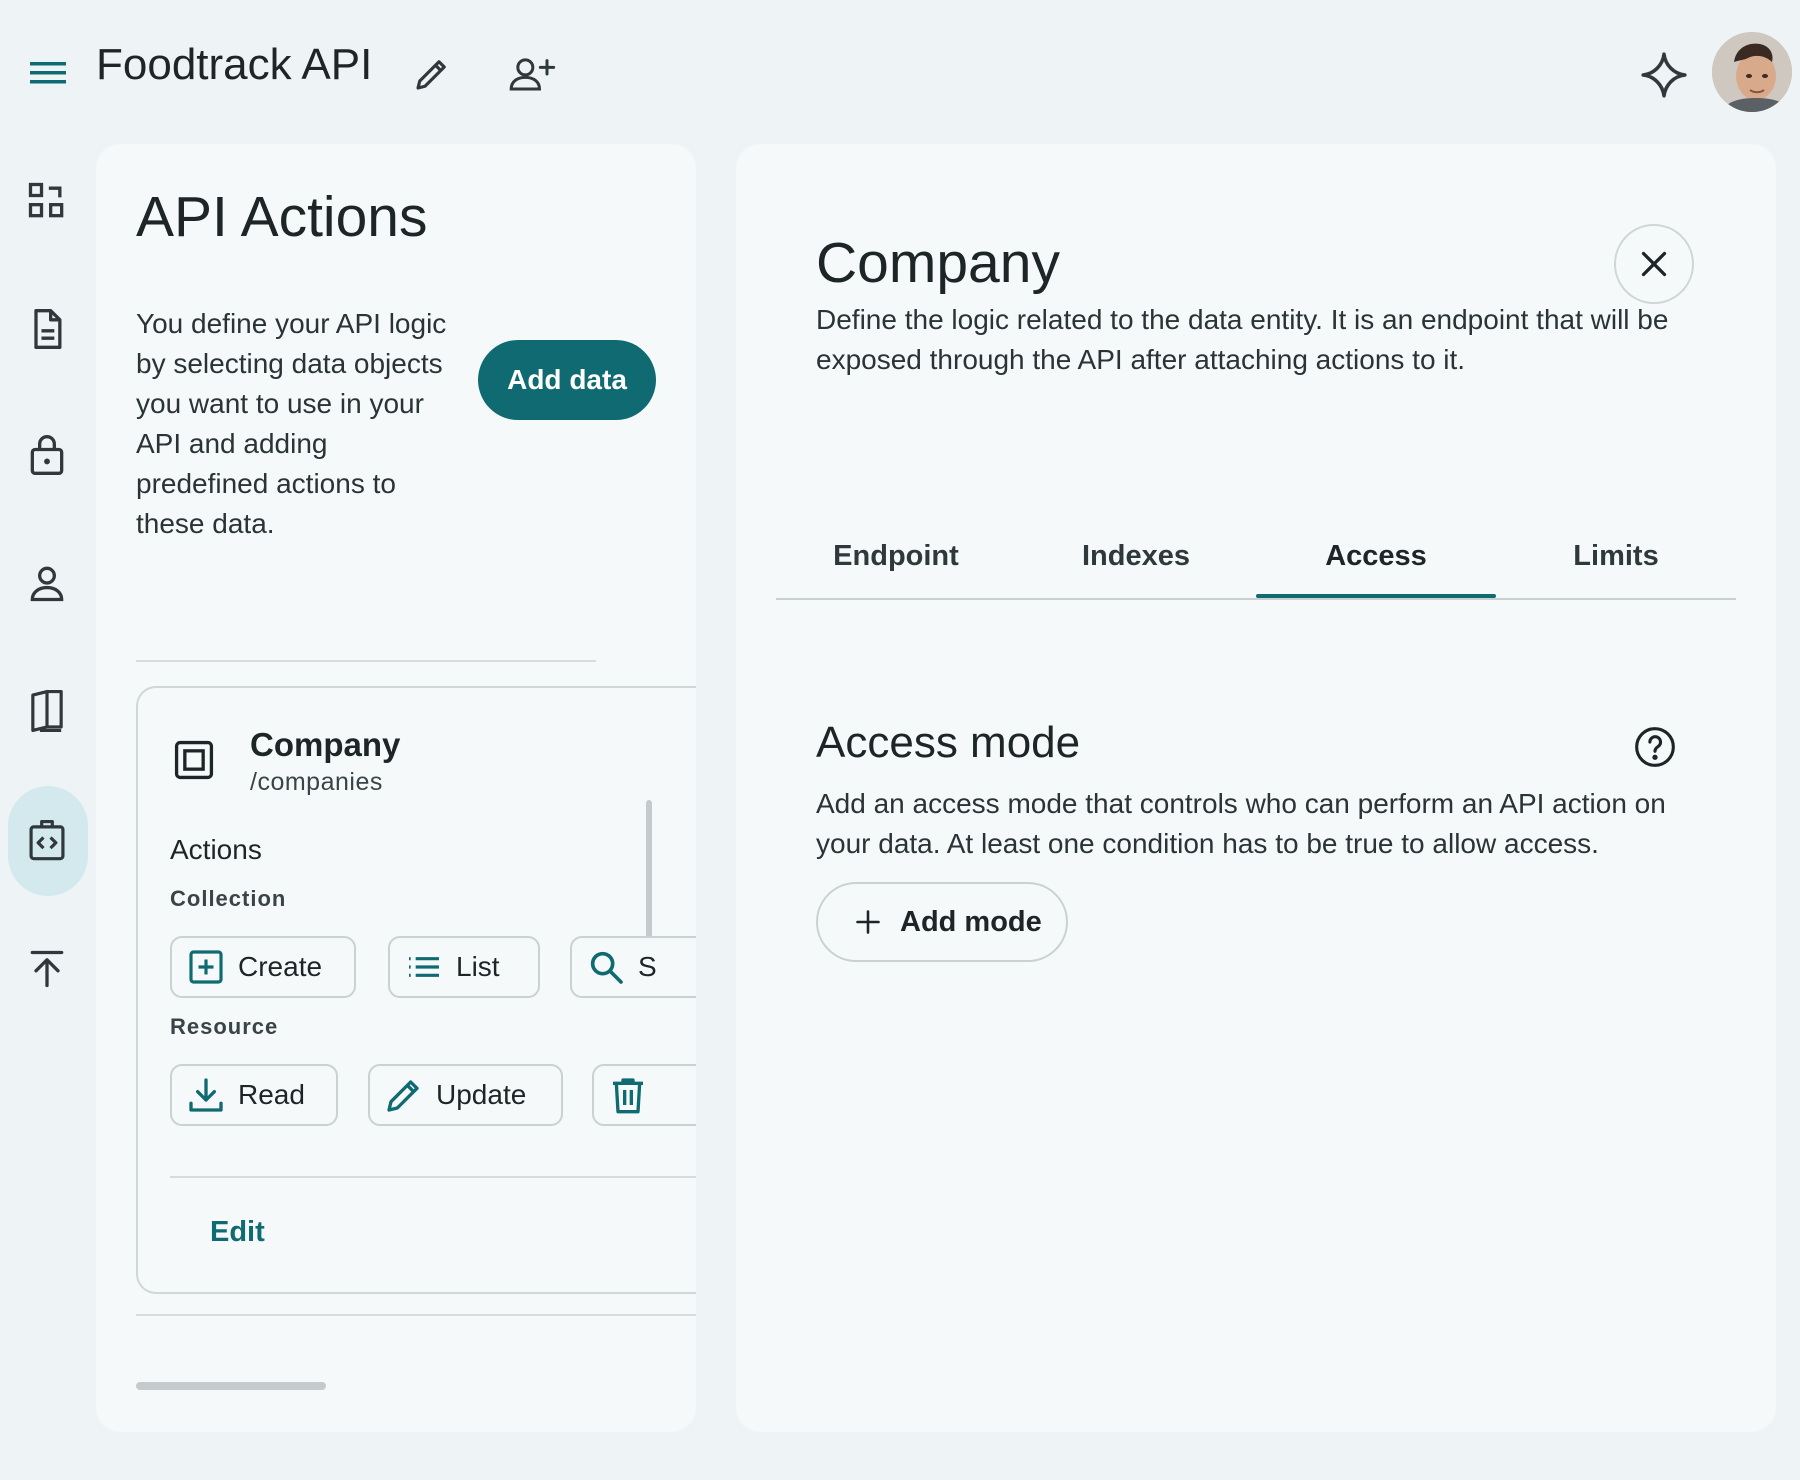 Image resolution: width=1800 pixels, height=1480 pixels. Describe the element at coordinates (237, 1232) in the screenshot. I see `edit-entity-button: Edit` at that location.